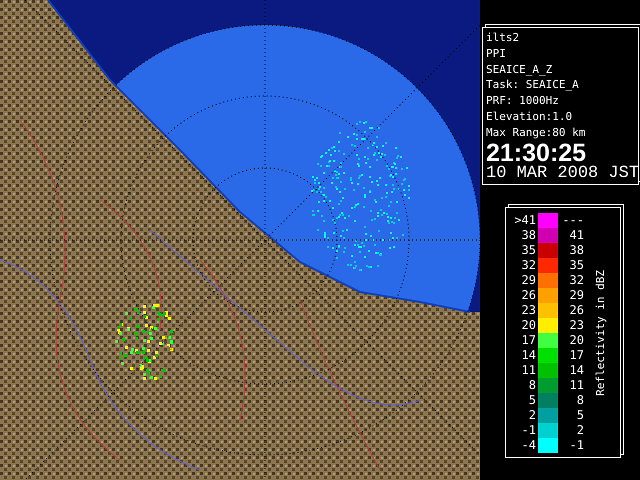 The height and width of the screenshot is (480, 640). I want to click on legend-label: ---, so click(573, 220).